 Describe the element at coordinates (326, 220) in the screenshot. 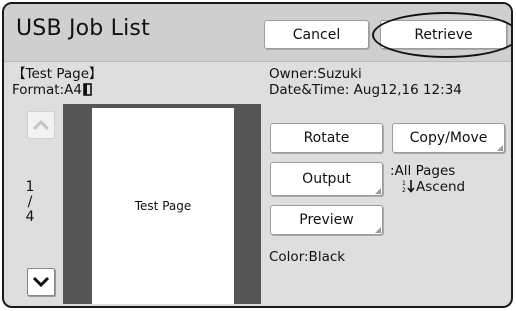

I see `preview-button: Preview` at that location.